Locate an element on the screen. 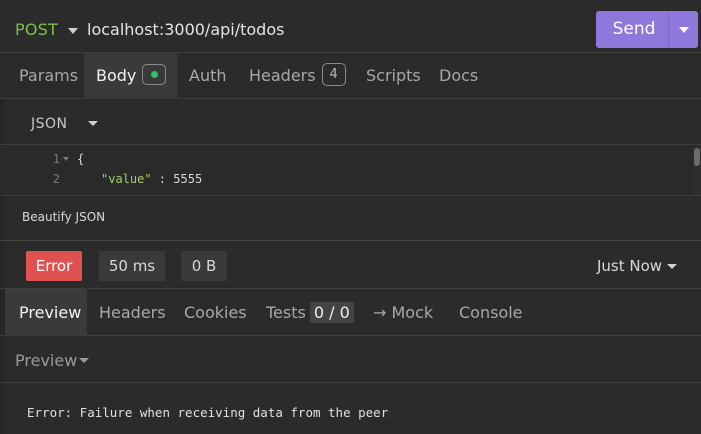  tab-body: Body is located at coordinates (130, 76).